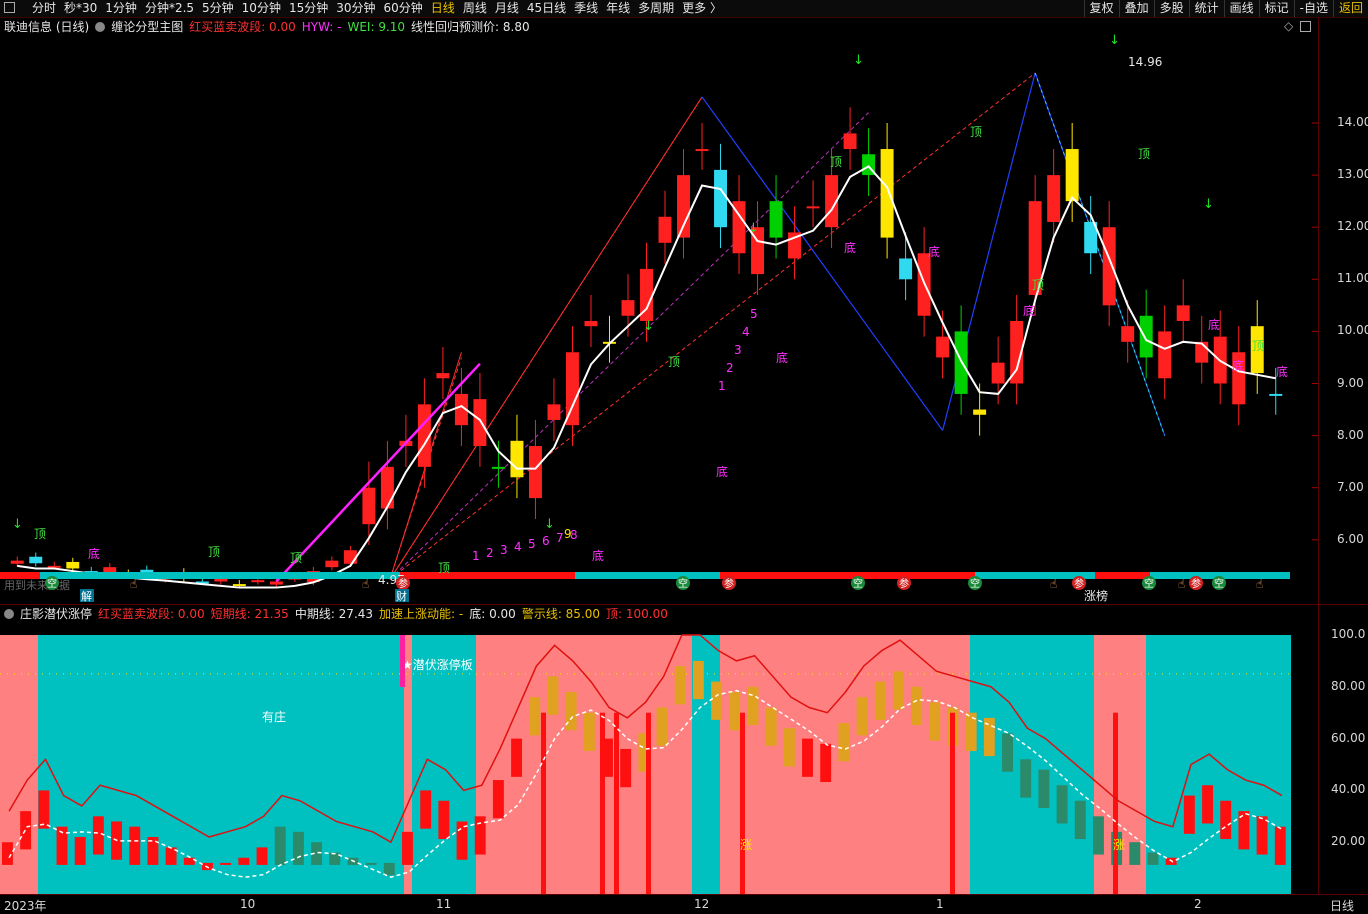 This screenshot has width=1368, height=914. Describe the element at coordinates (365, 584) in the screenshot. I see `hand-icon-1: ☝` at that location.